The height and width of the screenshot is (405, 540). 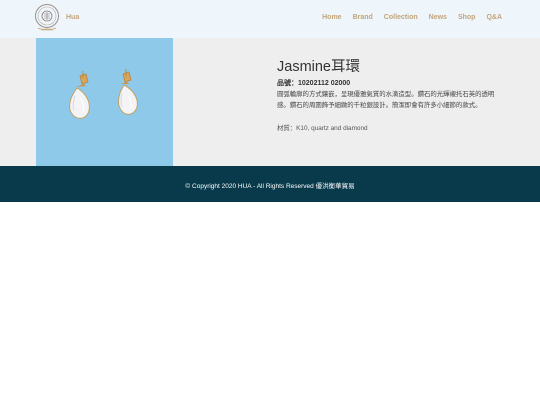 What do you see at coordinates (363, 17) in the screenshot?
I see `nav-brand: Brand` at bounding box center [363, 17].